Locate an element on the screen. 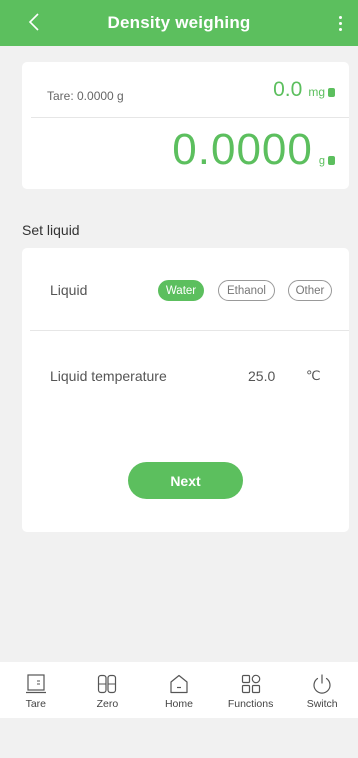 Image resolution: width=358 pixels, height=758 pixels. liquid-option-water: Water is located at coordinates (181, 290).